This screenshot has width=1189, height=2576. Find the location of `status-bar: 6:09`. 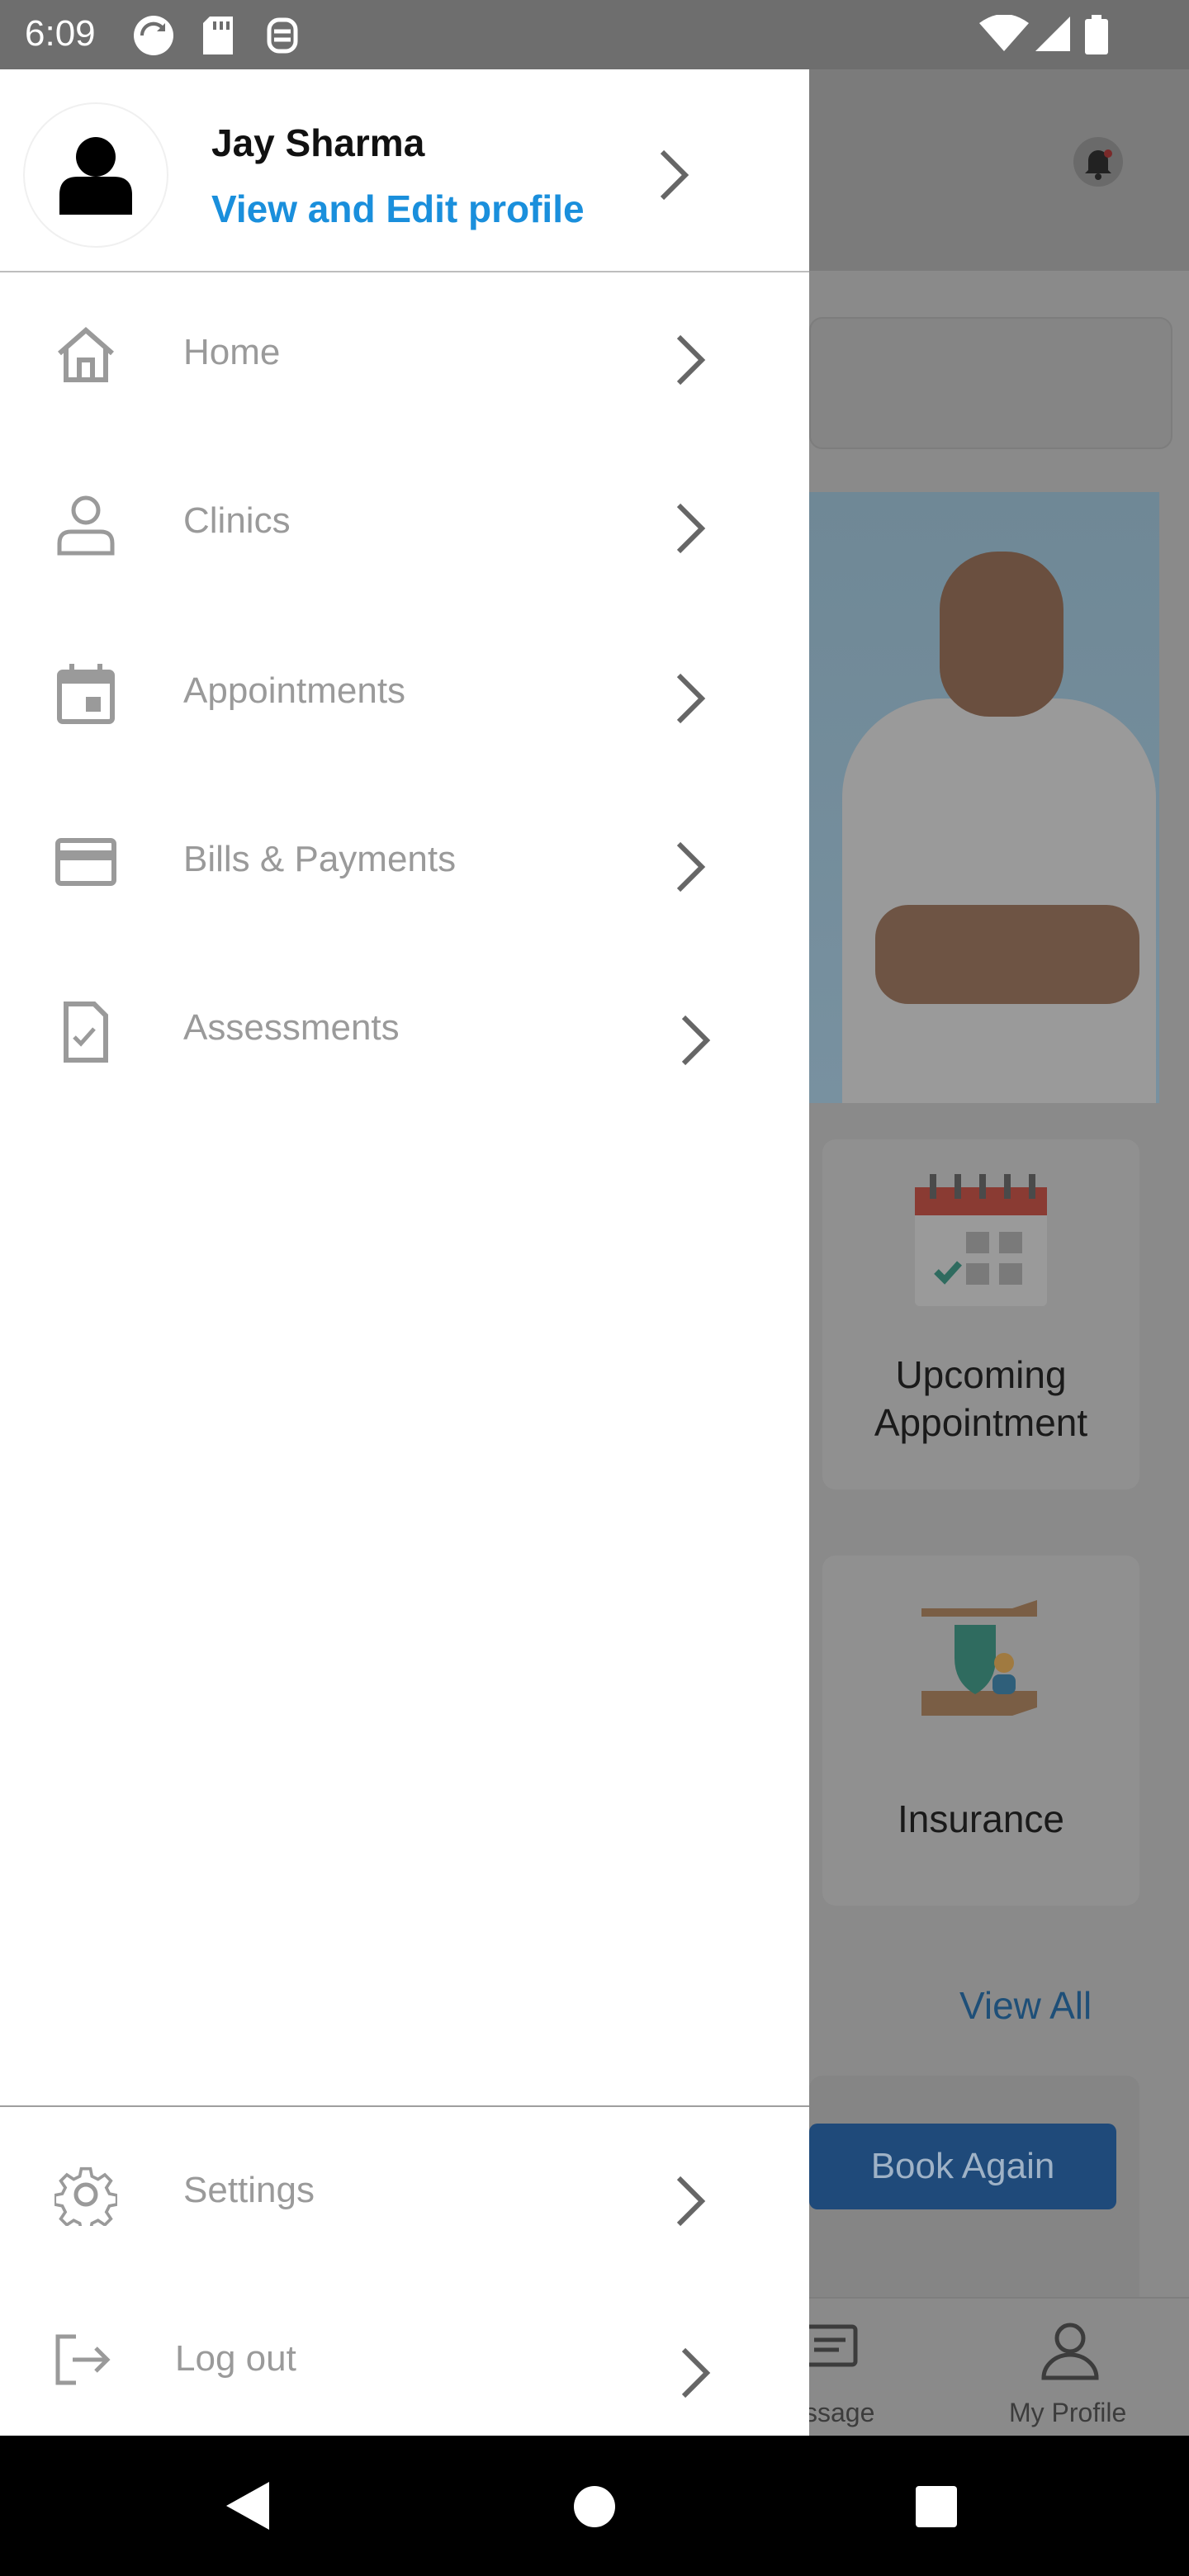

status-bar: 6:09 is located at coordinates (594, 34).